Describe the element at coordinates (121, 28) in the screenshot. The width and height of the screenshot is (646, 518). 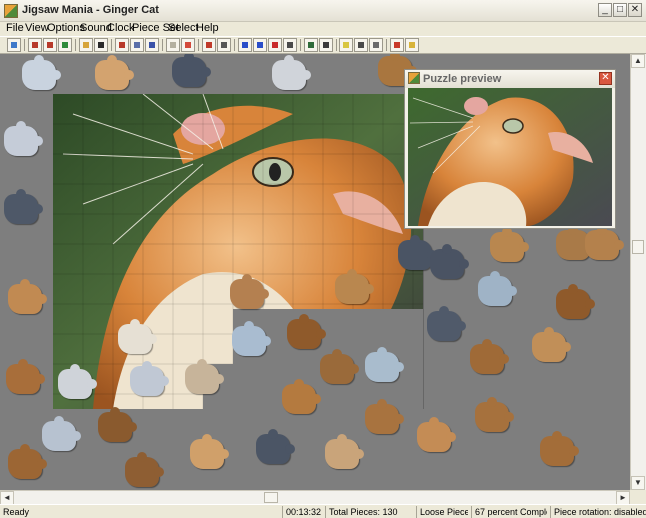
I see `menu-clock: Clock` at that location.